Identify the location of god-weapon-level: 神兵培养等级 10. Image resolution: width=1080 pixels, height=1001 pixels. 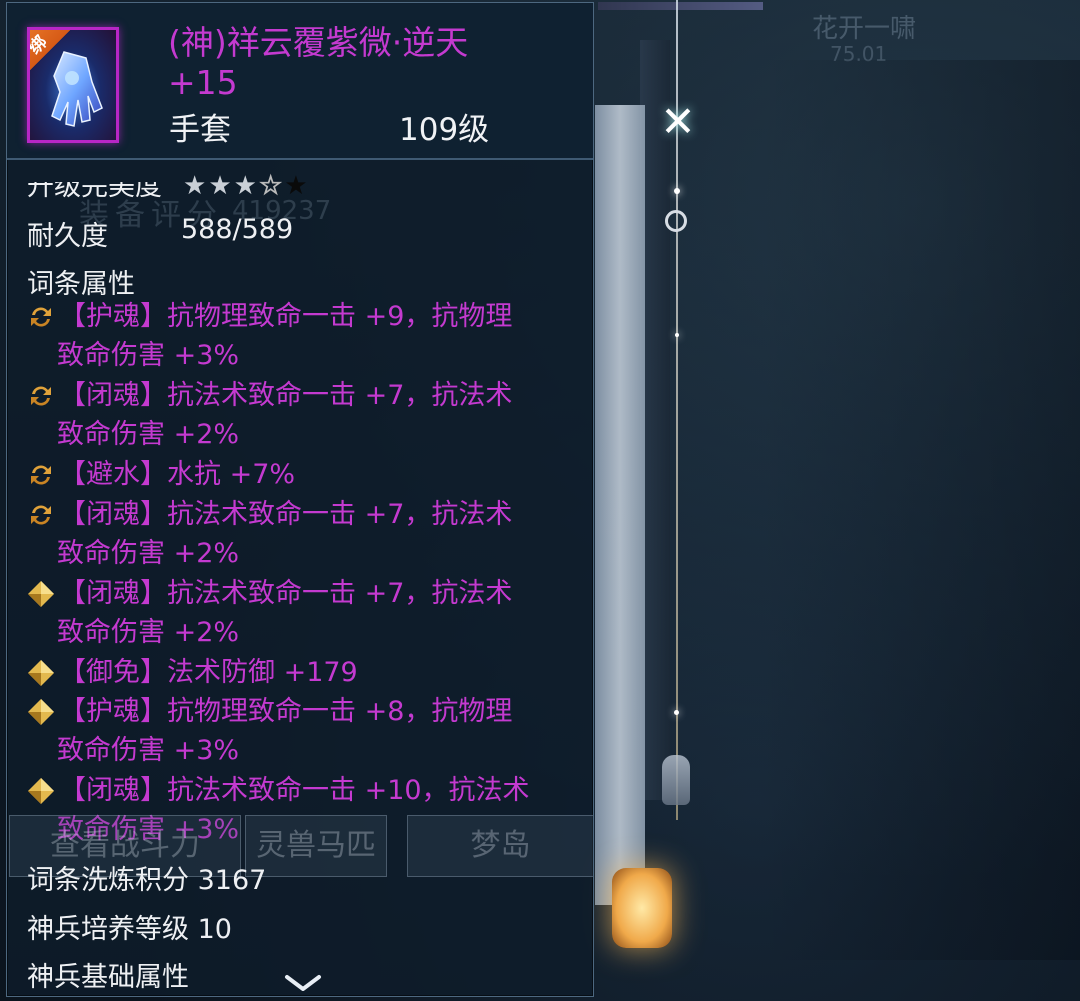
(129, 926).